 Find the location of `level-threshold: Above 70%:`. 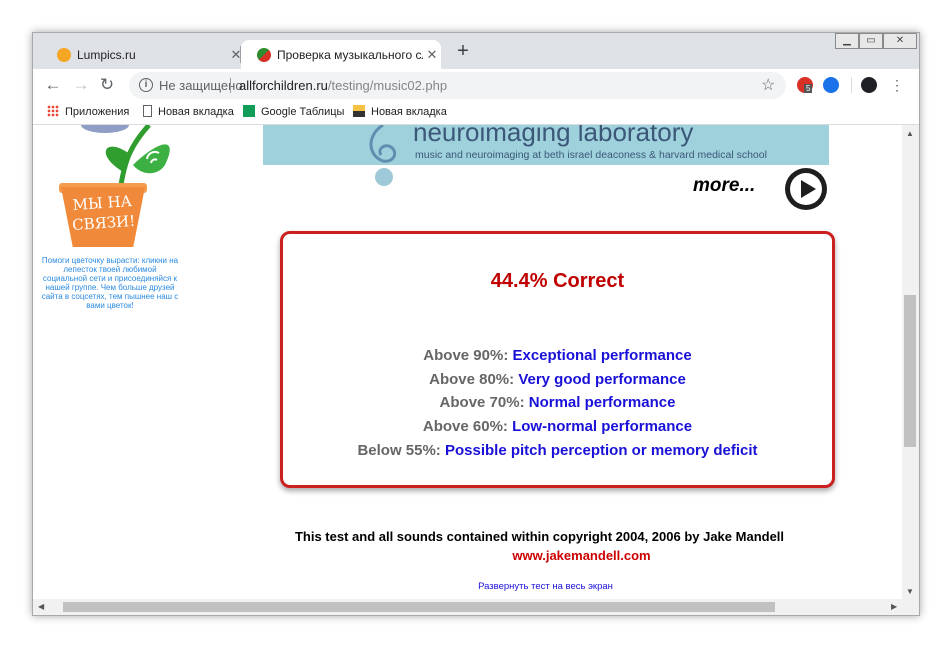

level-threshold: Above 70%: is located at coordinates (482, 402).